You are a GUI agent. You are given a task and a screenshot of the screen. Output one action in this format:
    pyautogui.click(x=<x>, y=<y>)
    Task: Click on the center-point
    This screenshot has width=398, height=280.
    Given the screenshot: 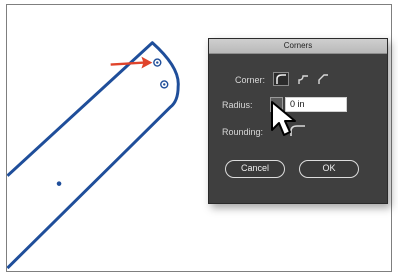 What is the action you would take?
    pyautogui.click(x=59, y=183)
    